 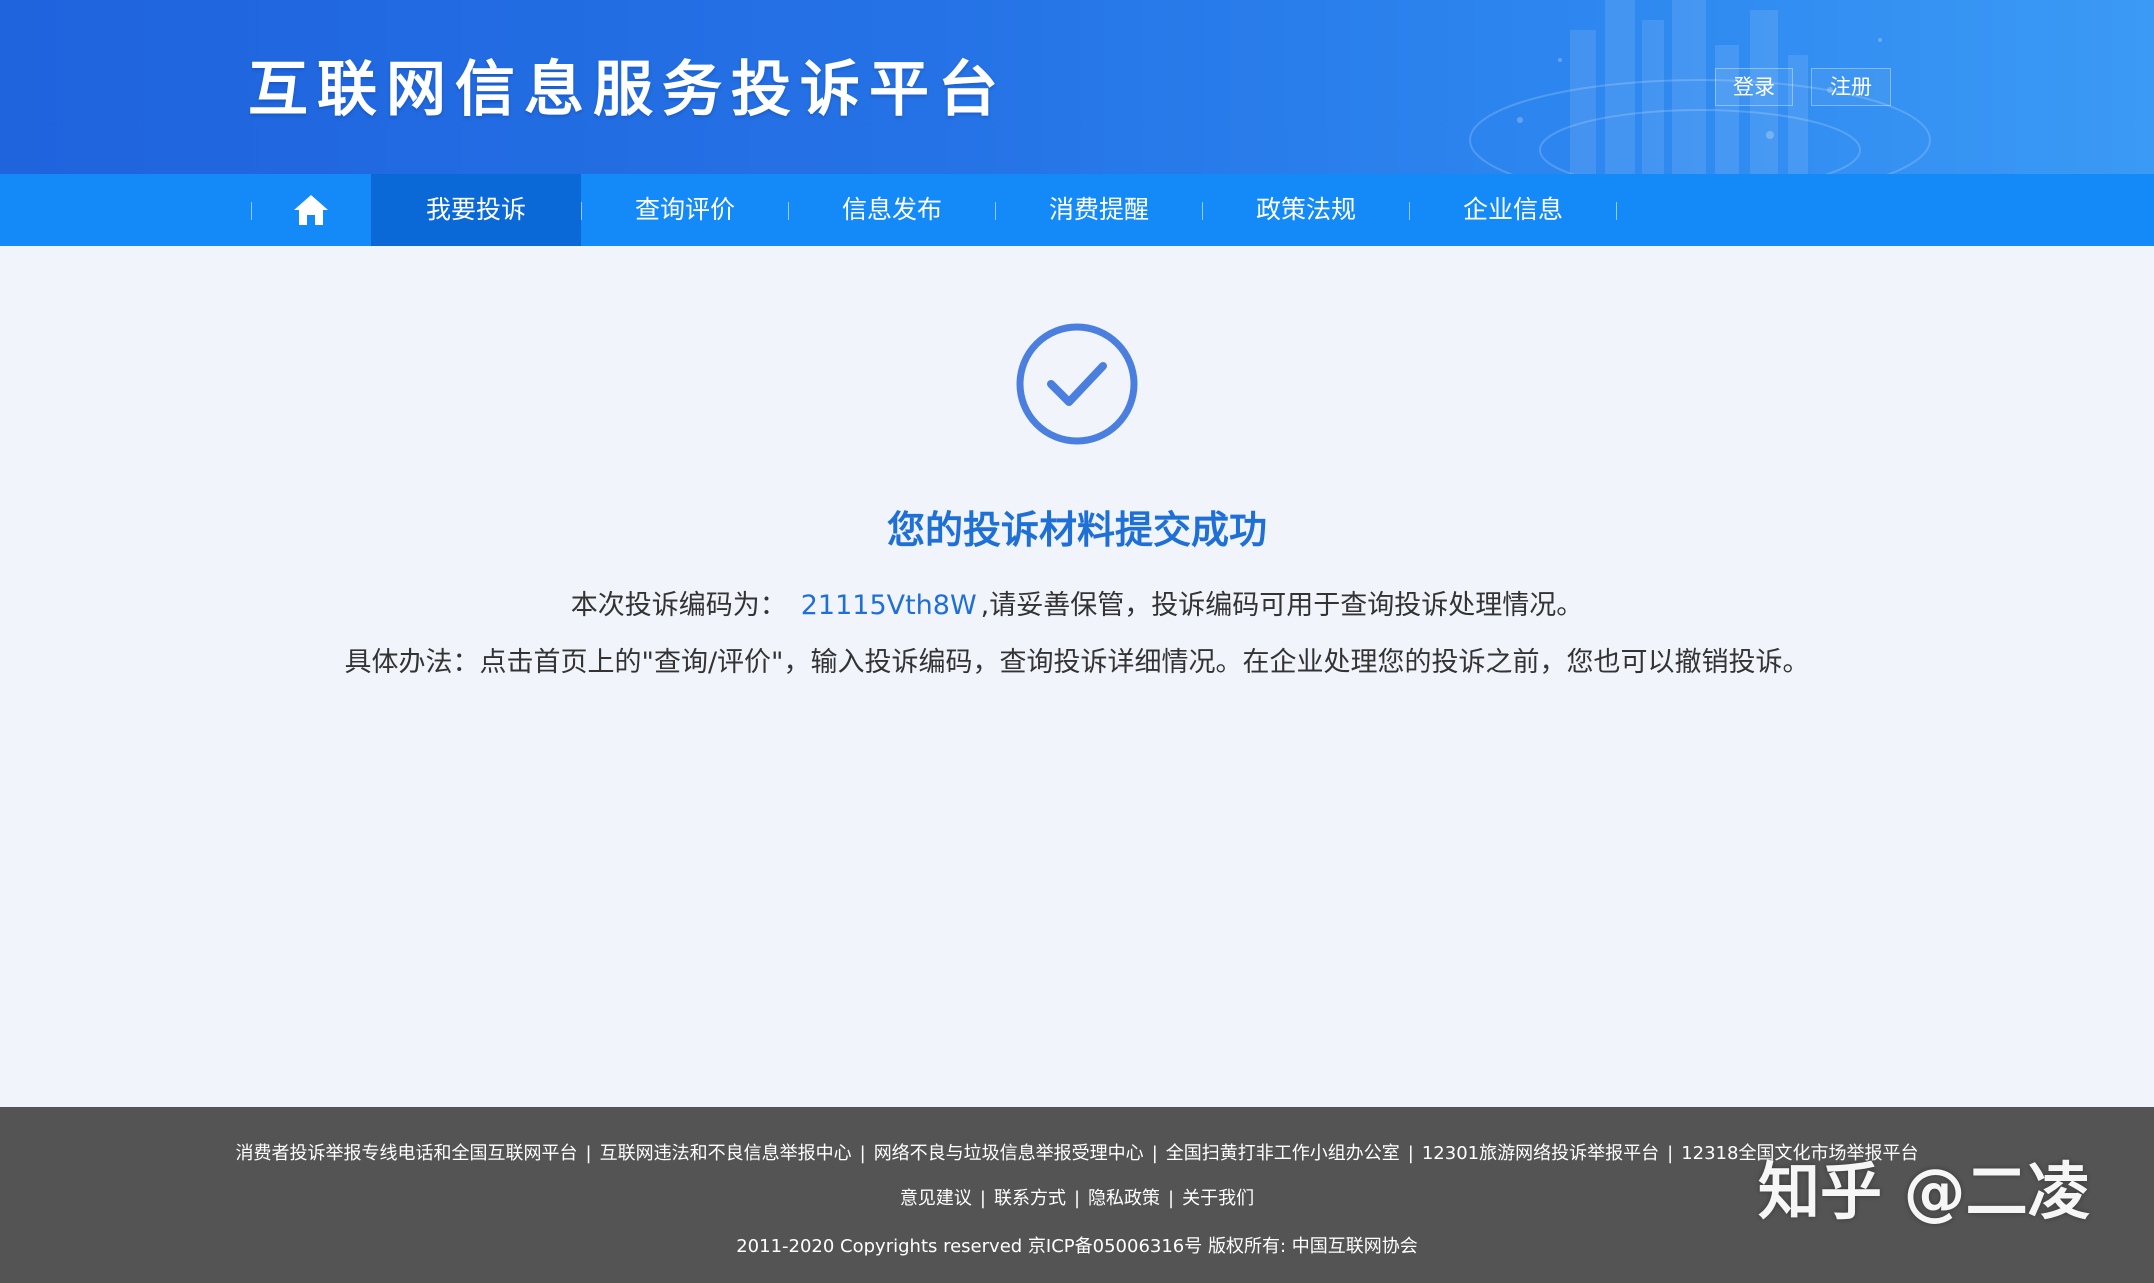 What do you see at coordinates (1077, 87) in the screenshot?
I see `site-header: 互联网信息服务投诉平台 登录 注册` at bounding box center [1077, 87].